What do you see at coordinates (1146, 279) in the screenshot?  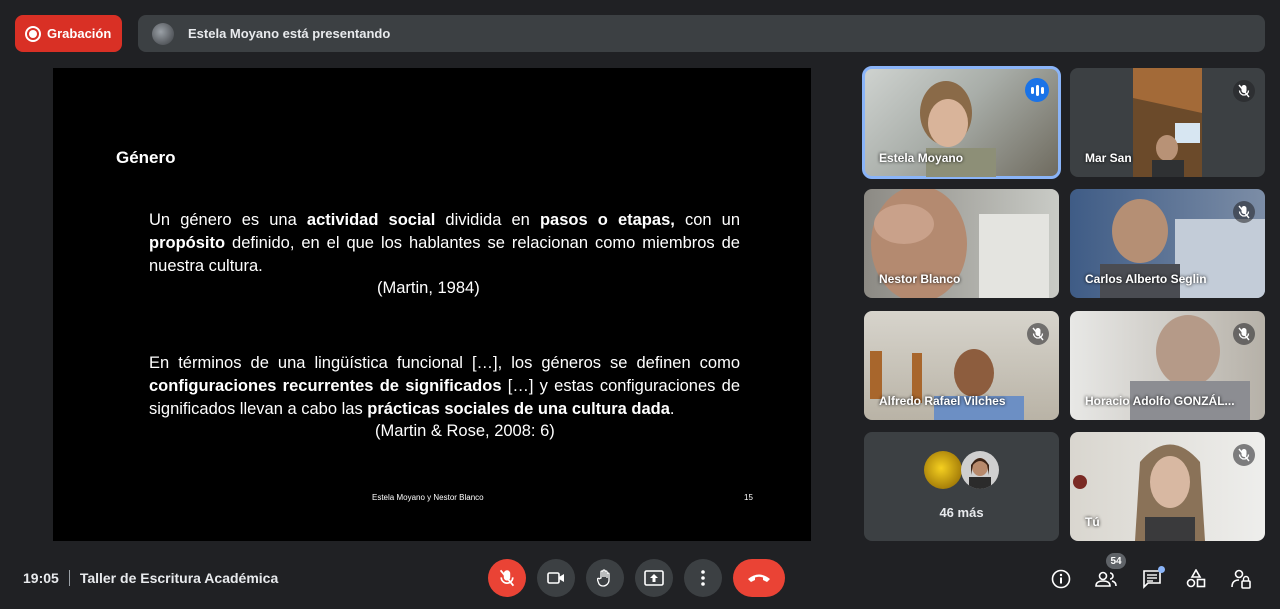 I see `participant-name: Carlos Alberto Seglin` at bounding box center [1146, 279].